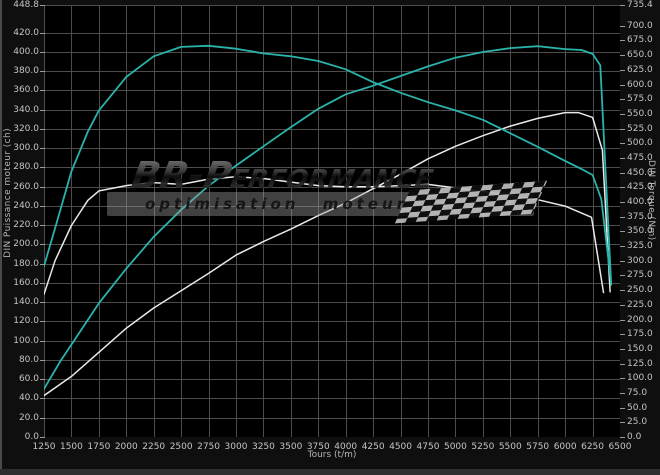 Image resolution: width=660 pixels, height=475 pixels. Describe the element at coordinates (640, 113) in the screenshot. I see `y-right-tick-label: 550.0` at that location.